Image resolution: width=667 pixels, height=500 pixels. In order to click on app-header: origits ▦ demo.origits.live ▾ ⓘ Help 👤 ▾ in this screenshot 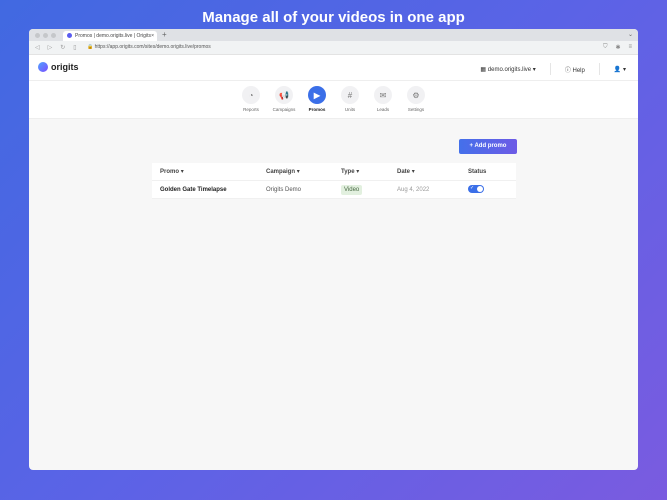, I will do `click(333, 68)`.